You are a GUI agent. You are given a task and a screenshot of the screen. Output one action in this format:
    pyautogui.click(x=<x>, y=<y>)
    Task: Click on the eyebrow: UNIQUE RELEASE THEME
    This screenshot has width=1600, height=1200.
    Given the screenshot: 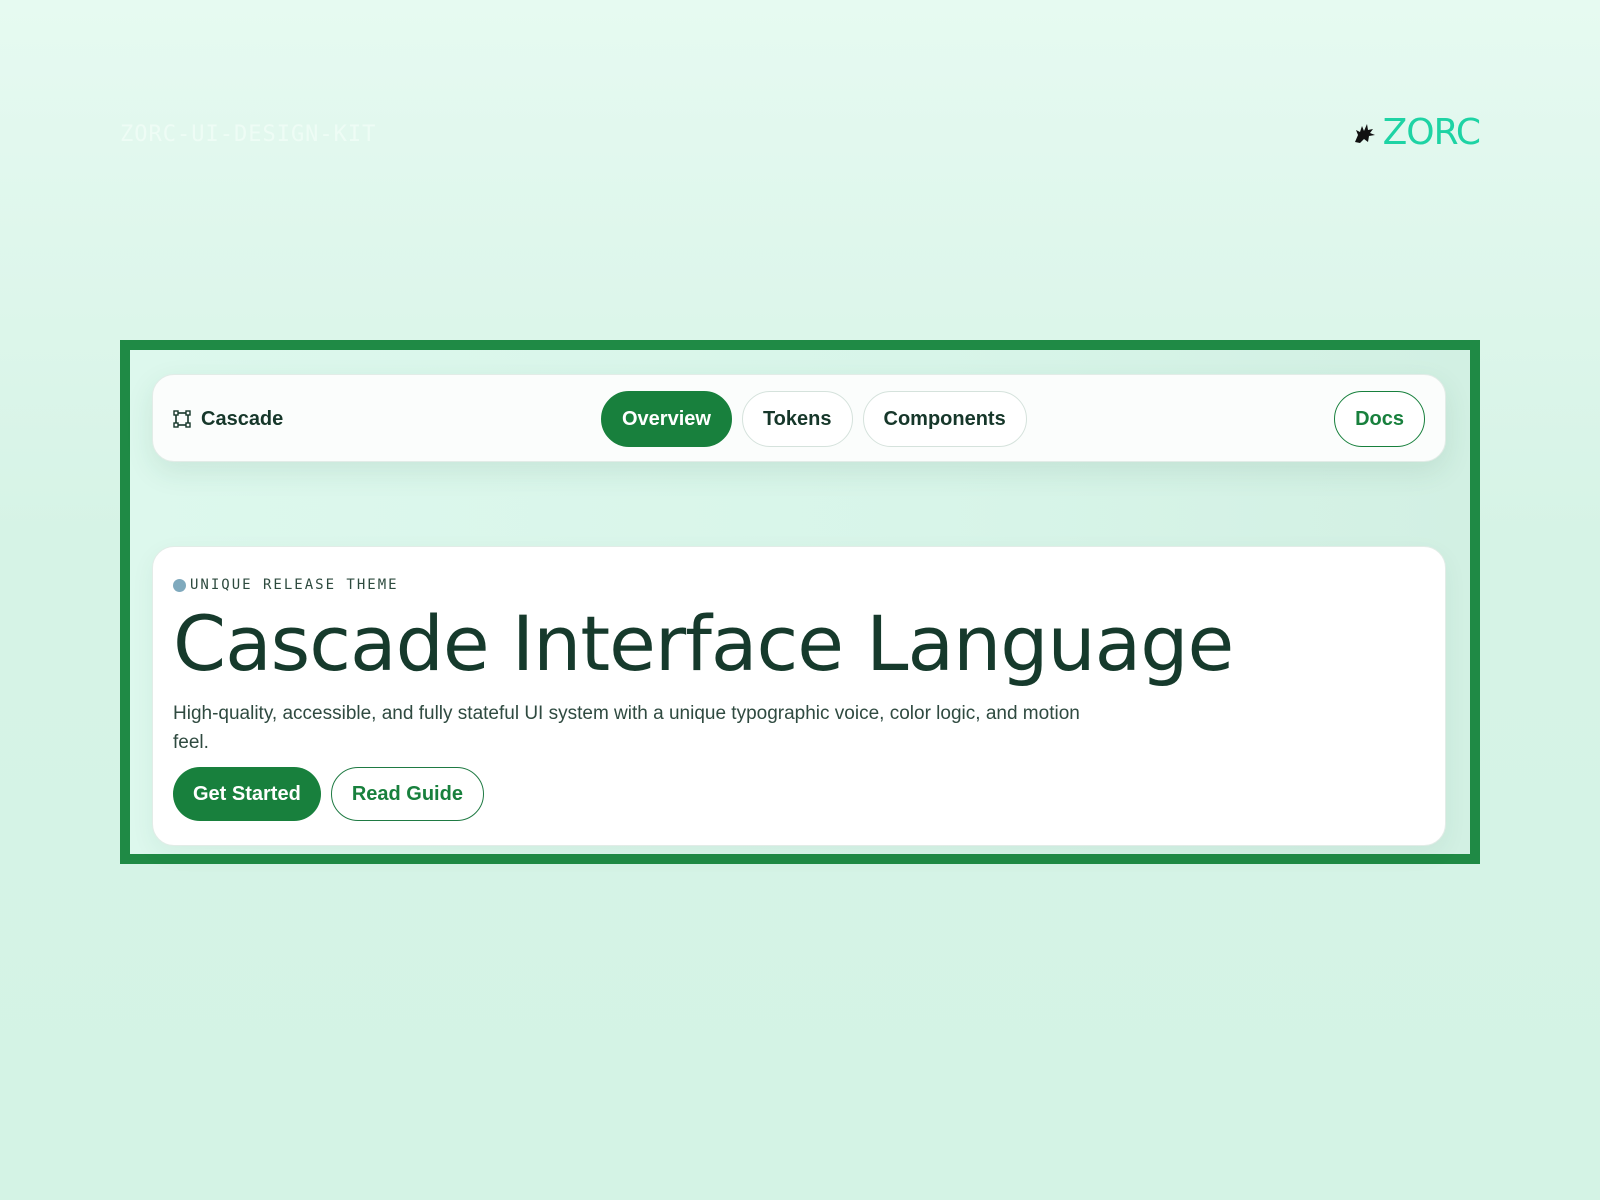 What is the action you would take?
    pyautogui.click(x=286, y=585)
    